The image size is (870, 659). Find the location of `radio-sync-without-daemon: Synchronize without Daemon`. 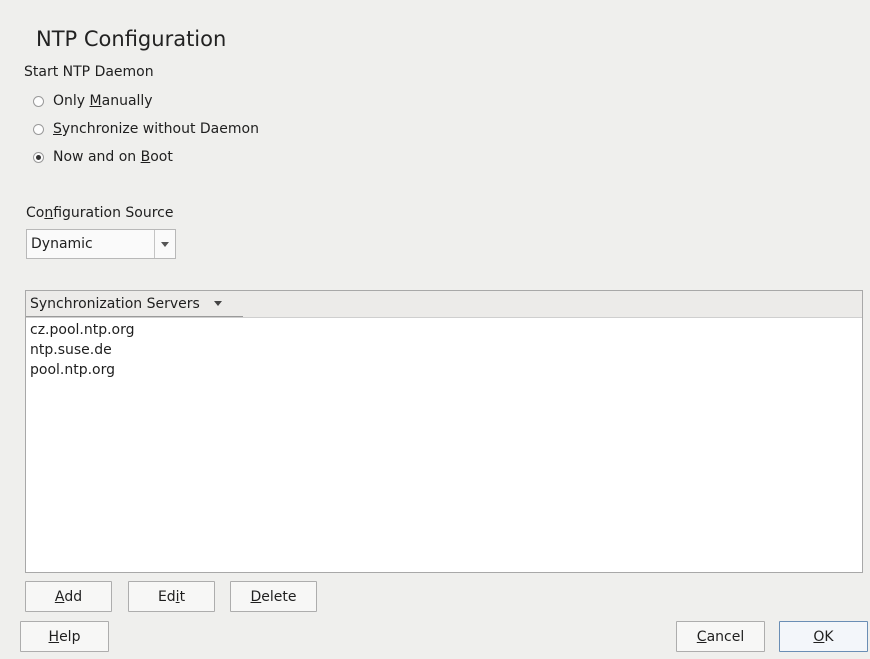

radio-sync-without-daemon: Synchronize without Daemon is located at coordinates (146, 129).